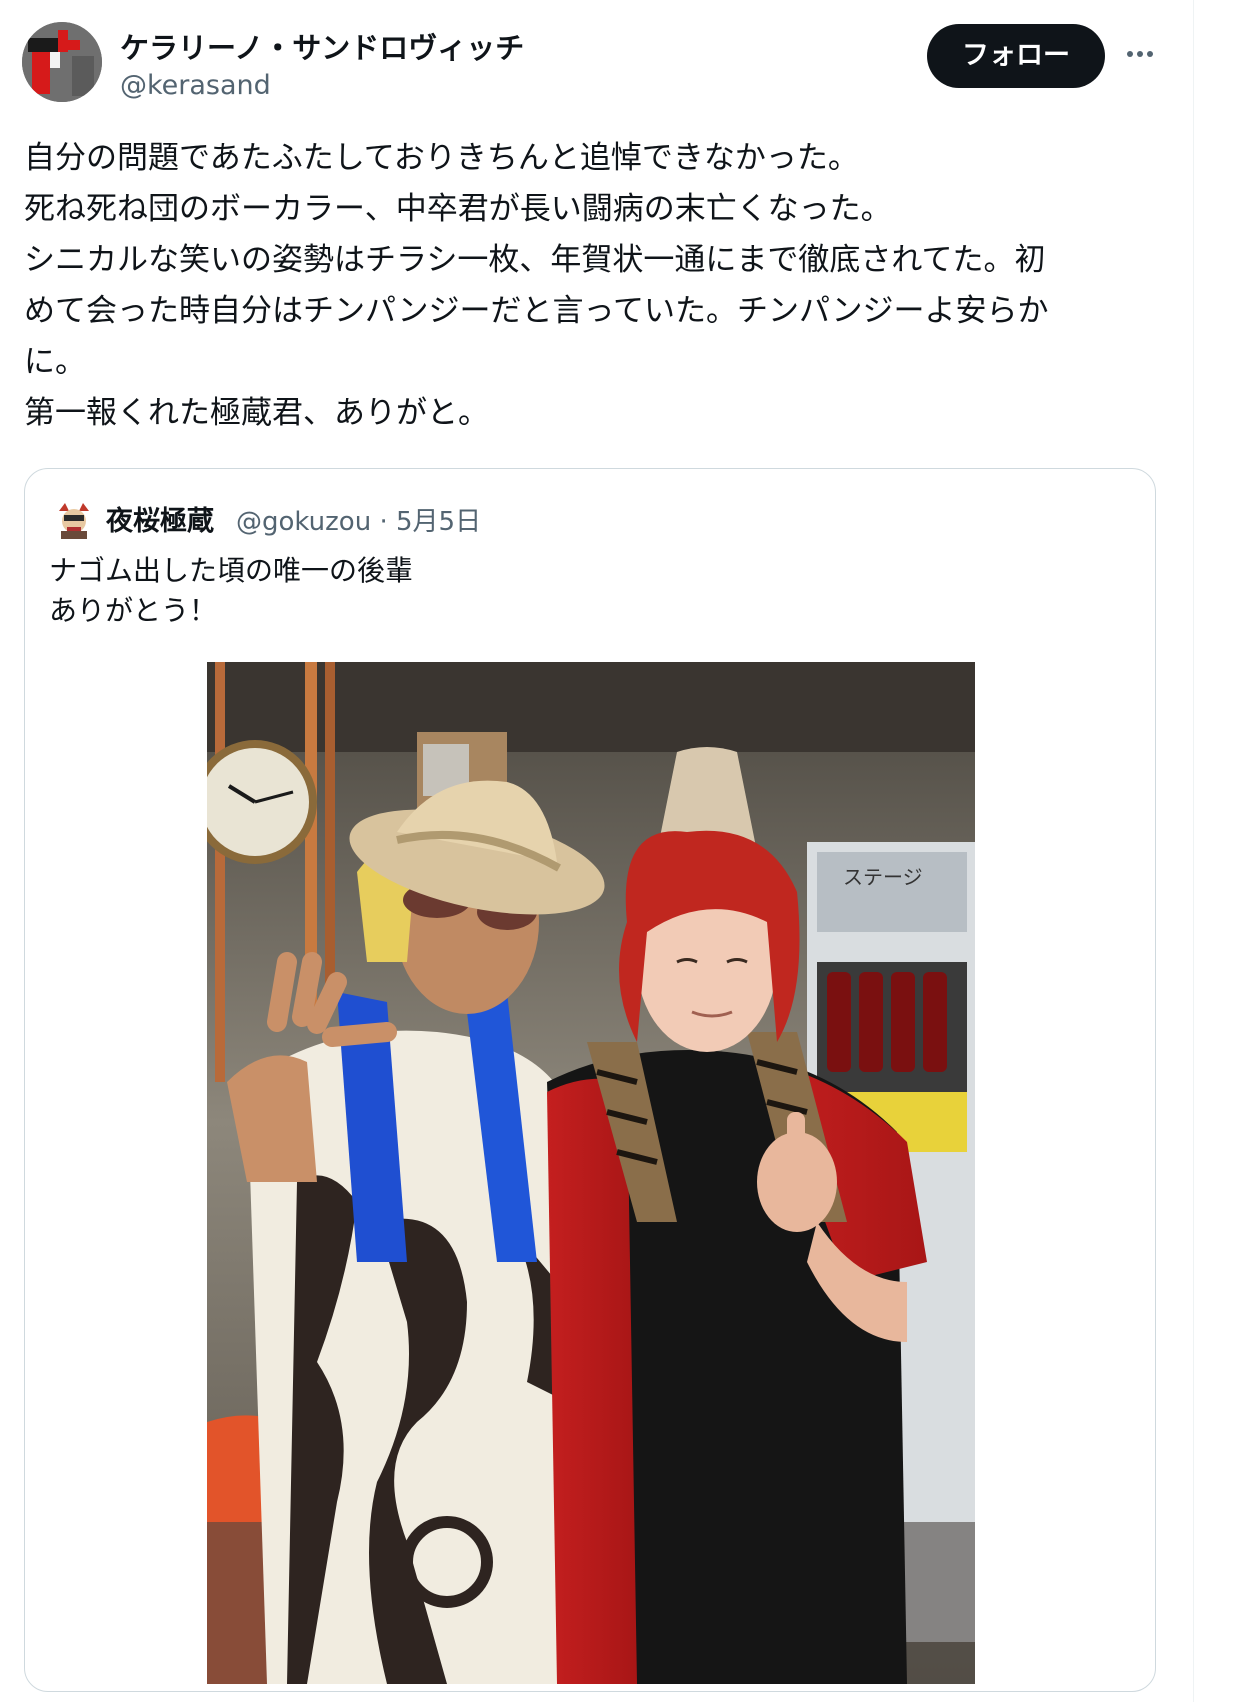 This screenshot has width=1238, height=1702. I want to click on author-handle: @kerasand, so click(195, 85).